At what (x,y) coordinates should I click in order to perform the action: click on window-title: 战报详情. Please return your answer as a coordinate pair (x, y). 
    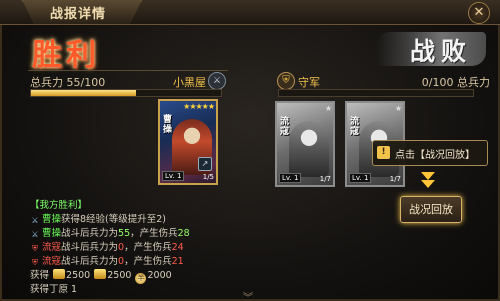
    Looking at the image, I should click on (78, 14).